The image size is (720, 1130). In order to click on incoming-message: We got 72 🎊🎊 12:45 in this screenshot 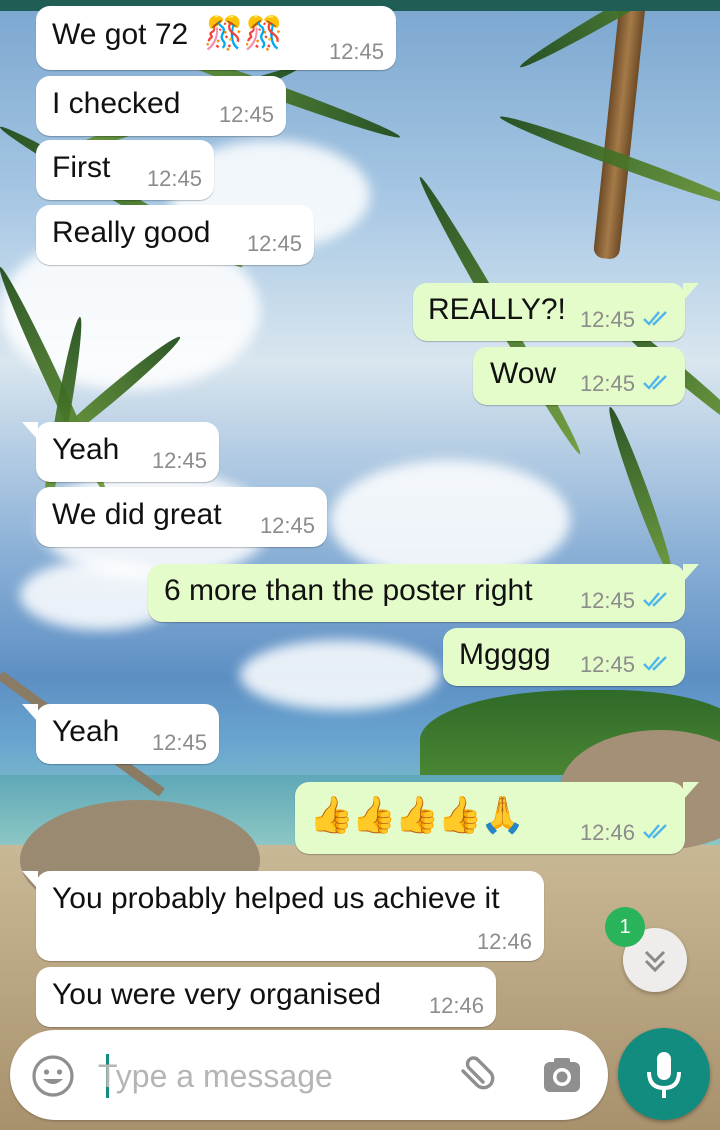, I will do `click(216, 38)`.